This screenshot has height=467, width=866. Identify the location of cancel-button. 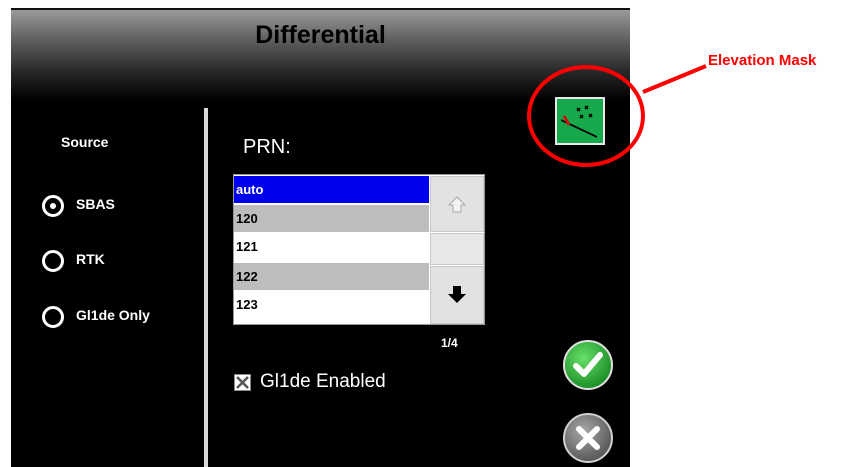
(588, 438).